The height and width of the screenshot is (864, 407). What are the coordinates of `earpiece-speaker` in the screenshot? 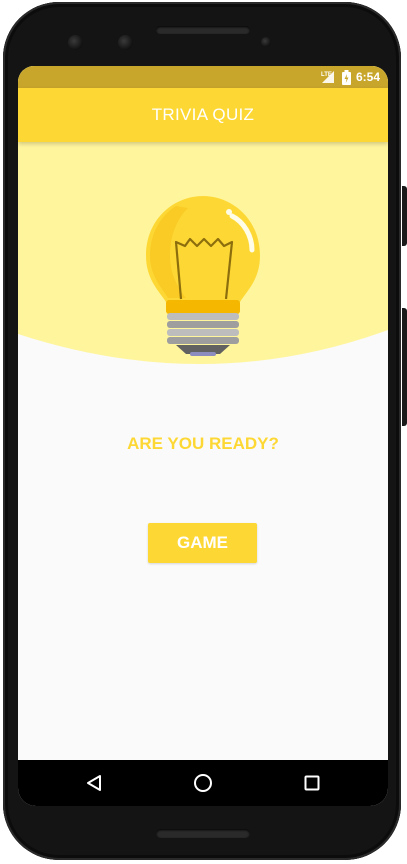 It's located at (203, 30).